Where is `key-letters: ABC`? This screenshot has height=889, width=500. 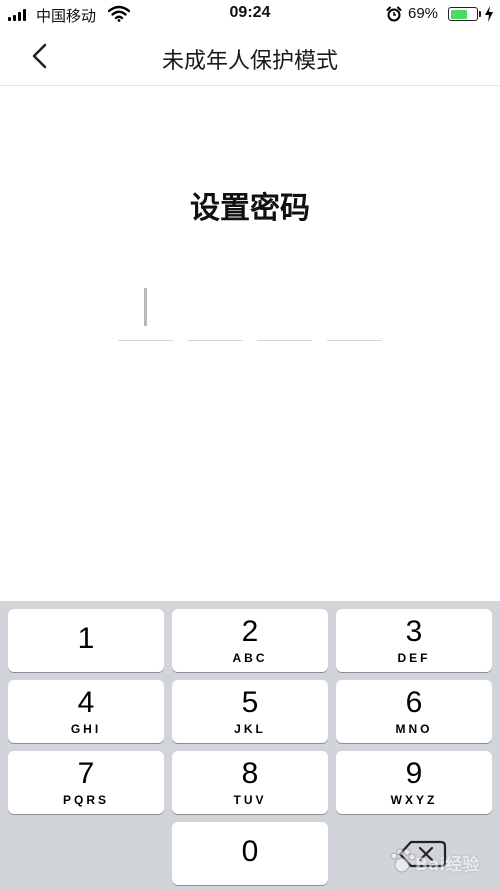
key-letters: ABC is located at coordinates (250, 658).